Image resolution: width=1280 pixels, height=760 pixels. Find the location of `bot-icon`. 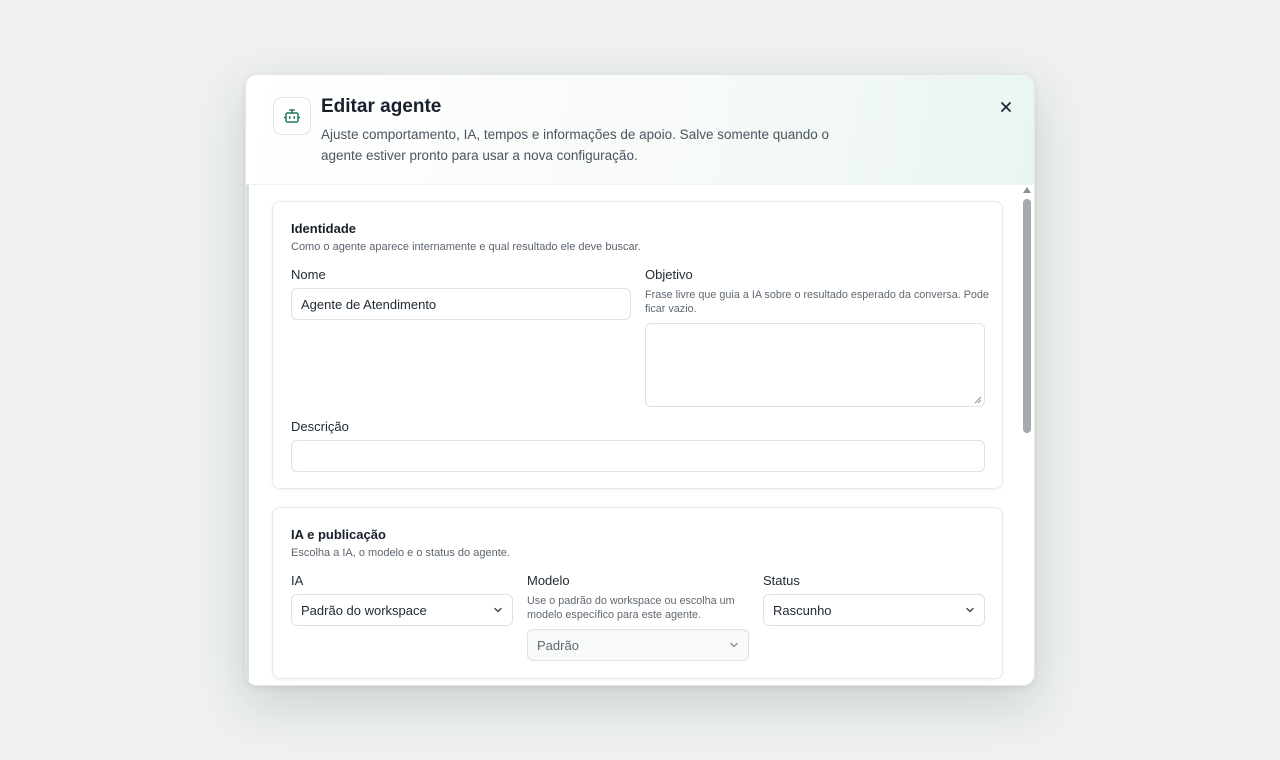

bot-icon is located at coordinates (292, 116).